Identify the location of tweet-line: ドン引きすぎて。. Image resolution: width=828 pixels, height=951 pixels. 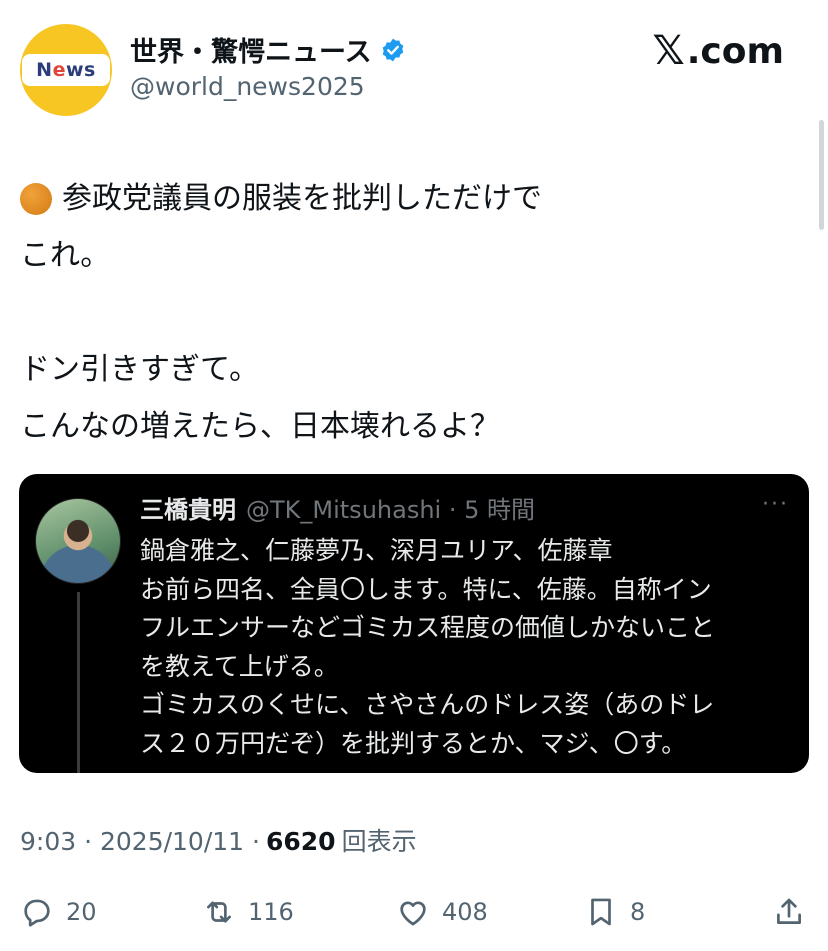
(140, 369).